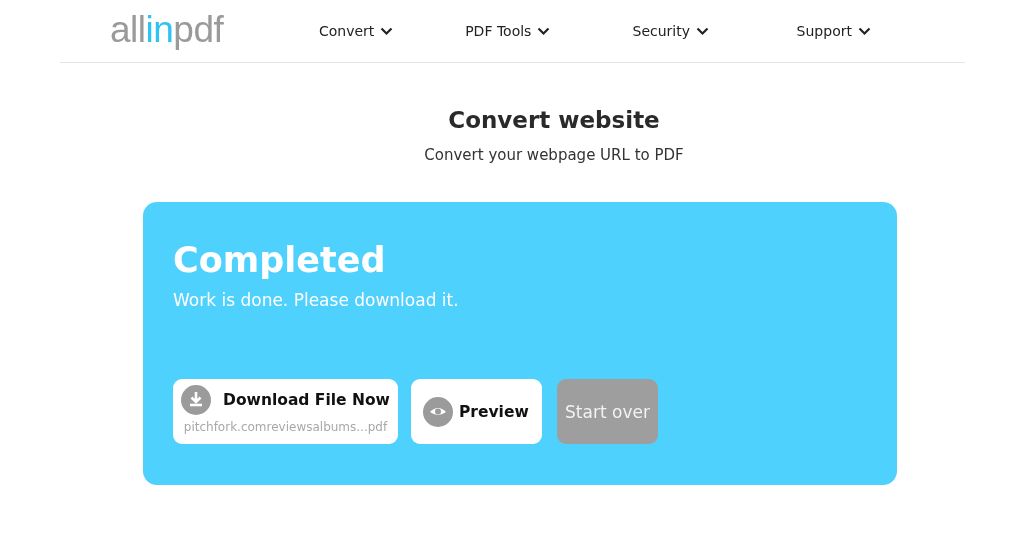  What do you see at coordinates (554, 120) in the screenshot?
I see `page-title: Convert website` at bounding box center [554, 120].